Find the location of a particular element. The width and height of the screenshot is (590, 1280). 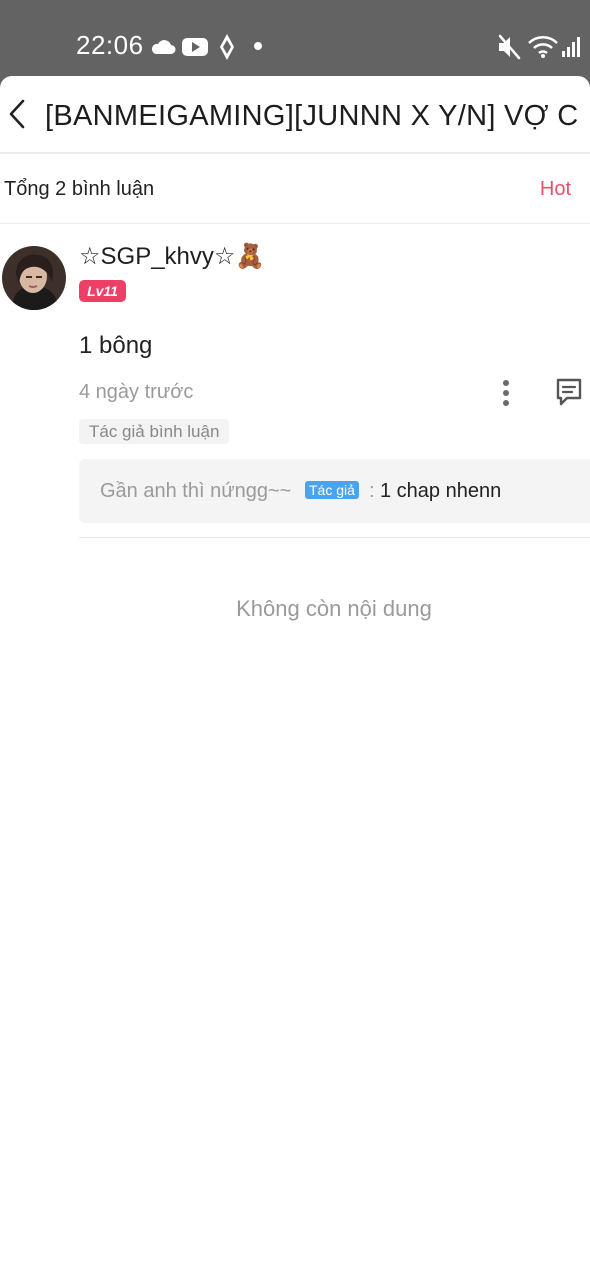

header: [BANMEIGAMING][JUNNN X Y/N] VỢ C is located at coordinates (295, 115).